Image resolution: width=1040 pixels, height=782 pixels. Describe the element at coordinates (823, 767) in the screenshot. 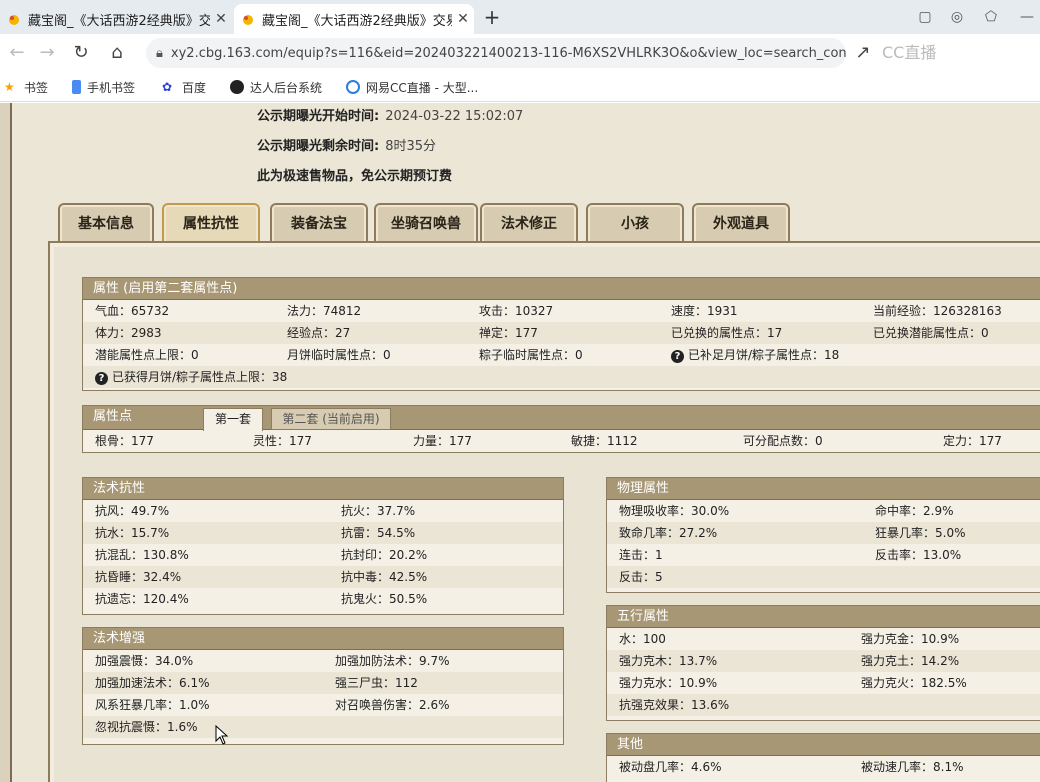

I see `other-row: 被动盘几率：4.6% 被动速几率：8.1%` at that location.